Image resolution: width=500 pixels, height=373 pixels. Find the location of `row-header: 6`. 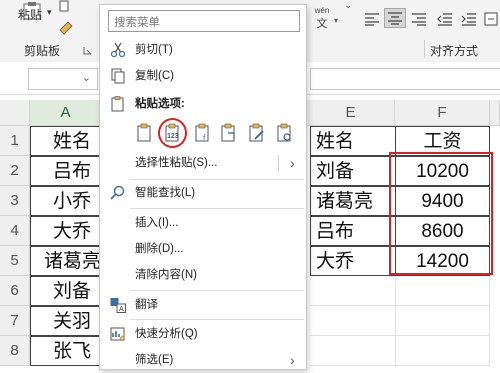

row-header: 6 is located at coordinates (15, 291).